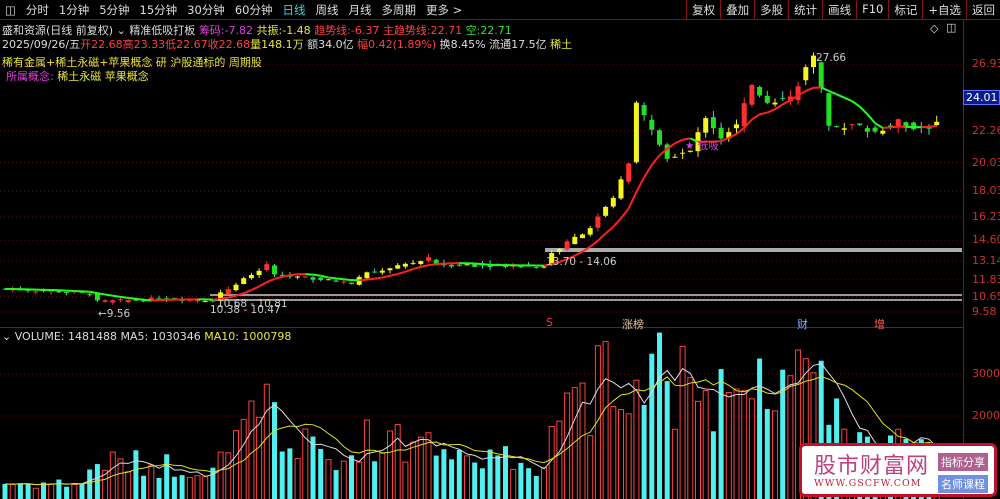 The width and height of the screenshot is (1000, 499). What do you see at coordinates (986, 415) in the screenshot?
I see `volume-tick: 20000` at bounding box center [986, 415].